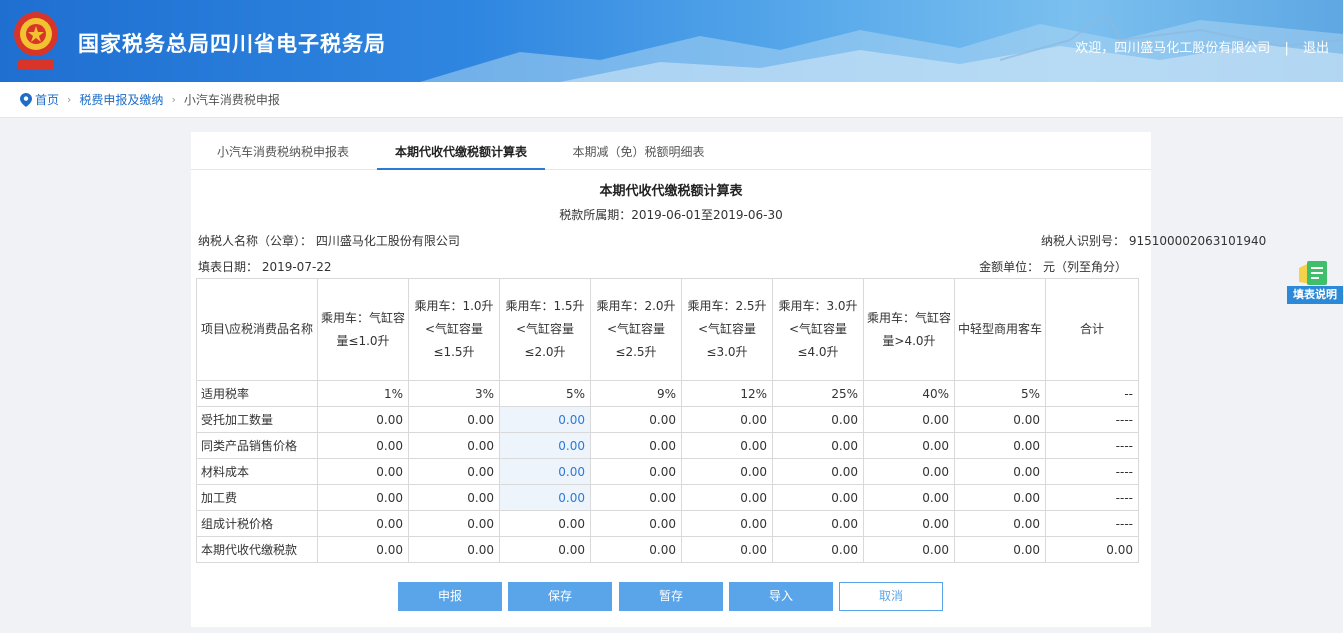 The image size is (1343, 633). Describe the element at coordinates (636, 393) in the screenshot. I see `table-cell: 9%` at that location.